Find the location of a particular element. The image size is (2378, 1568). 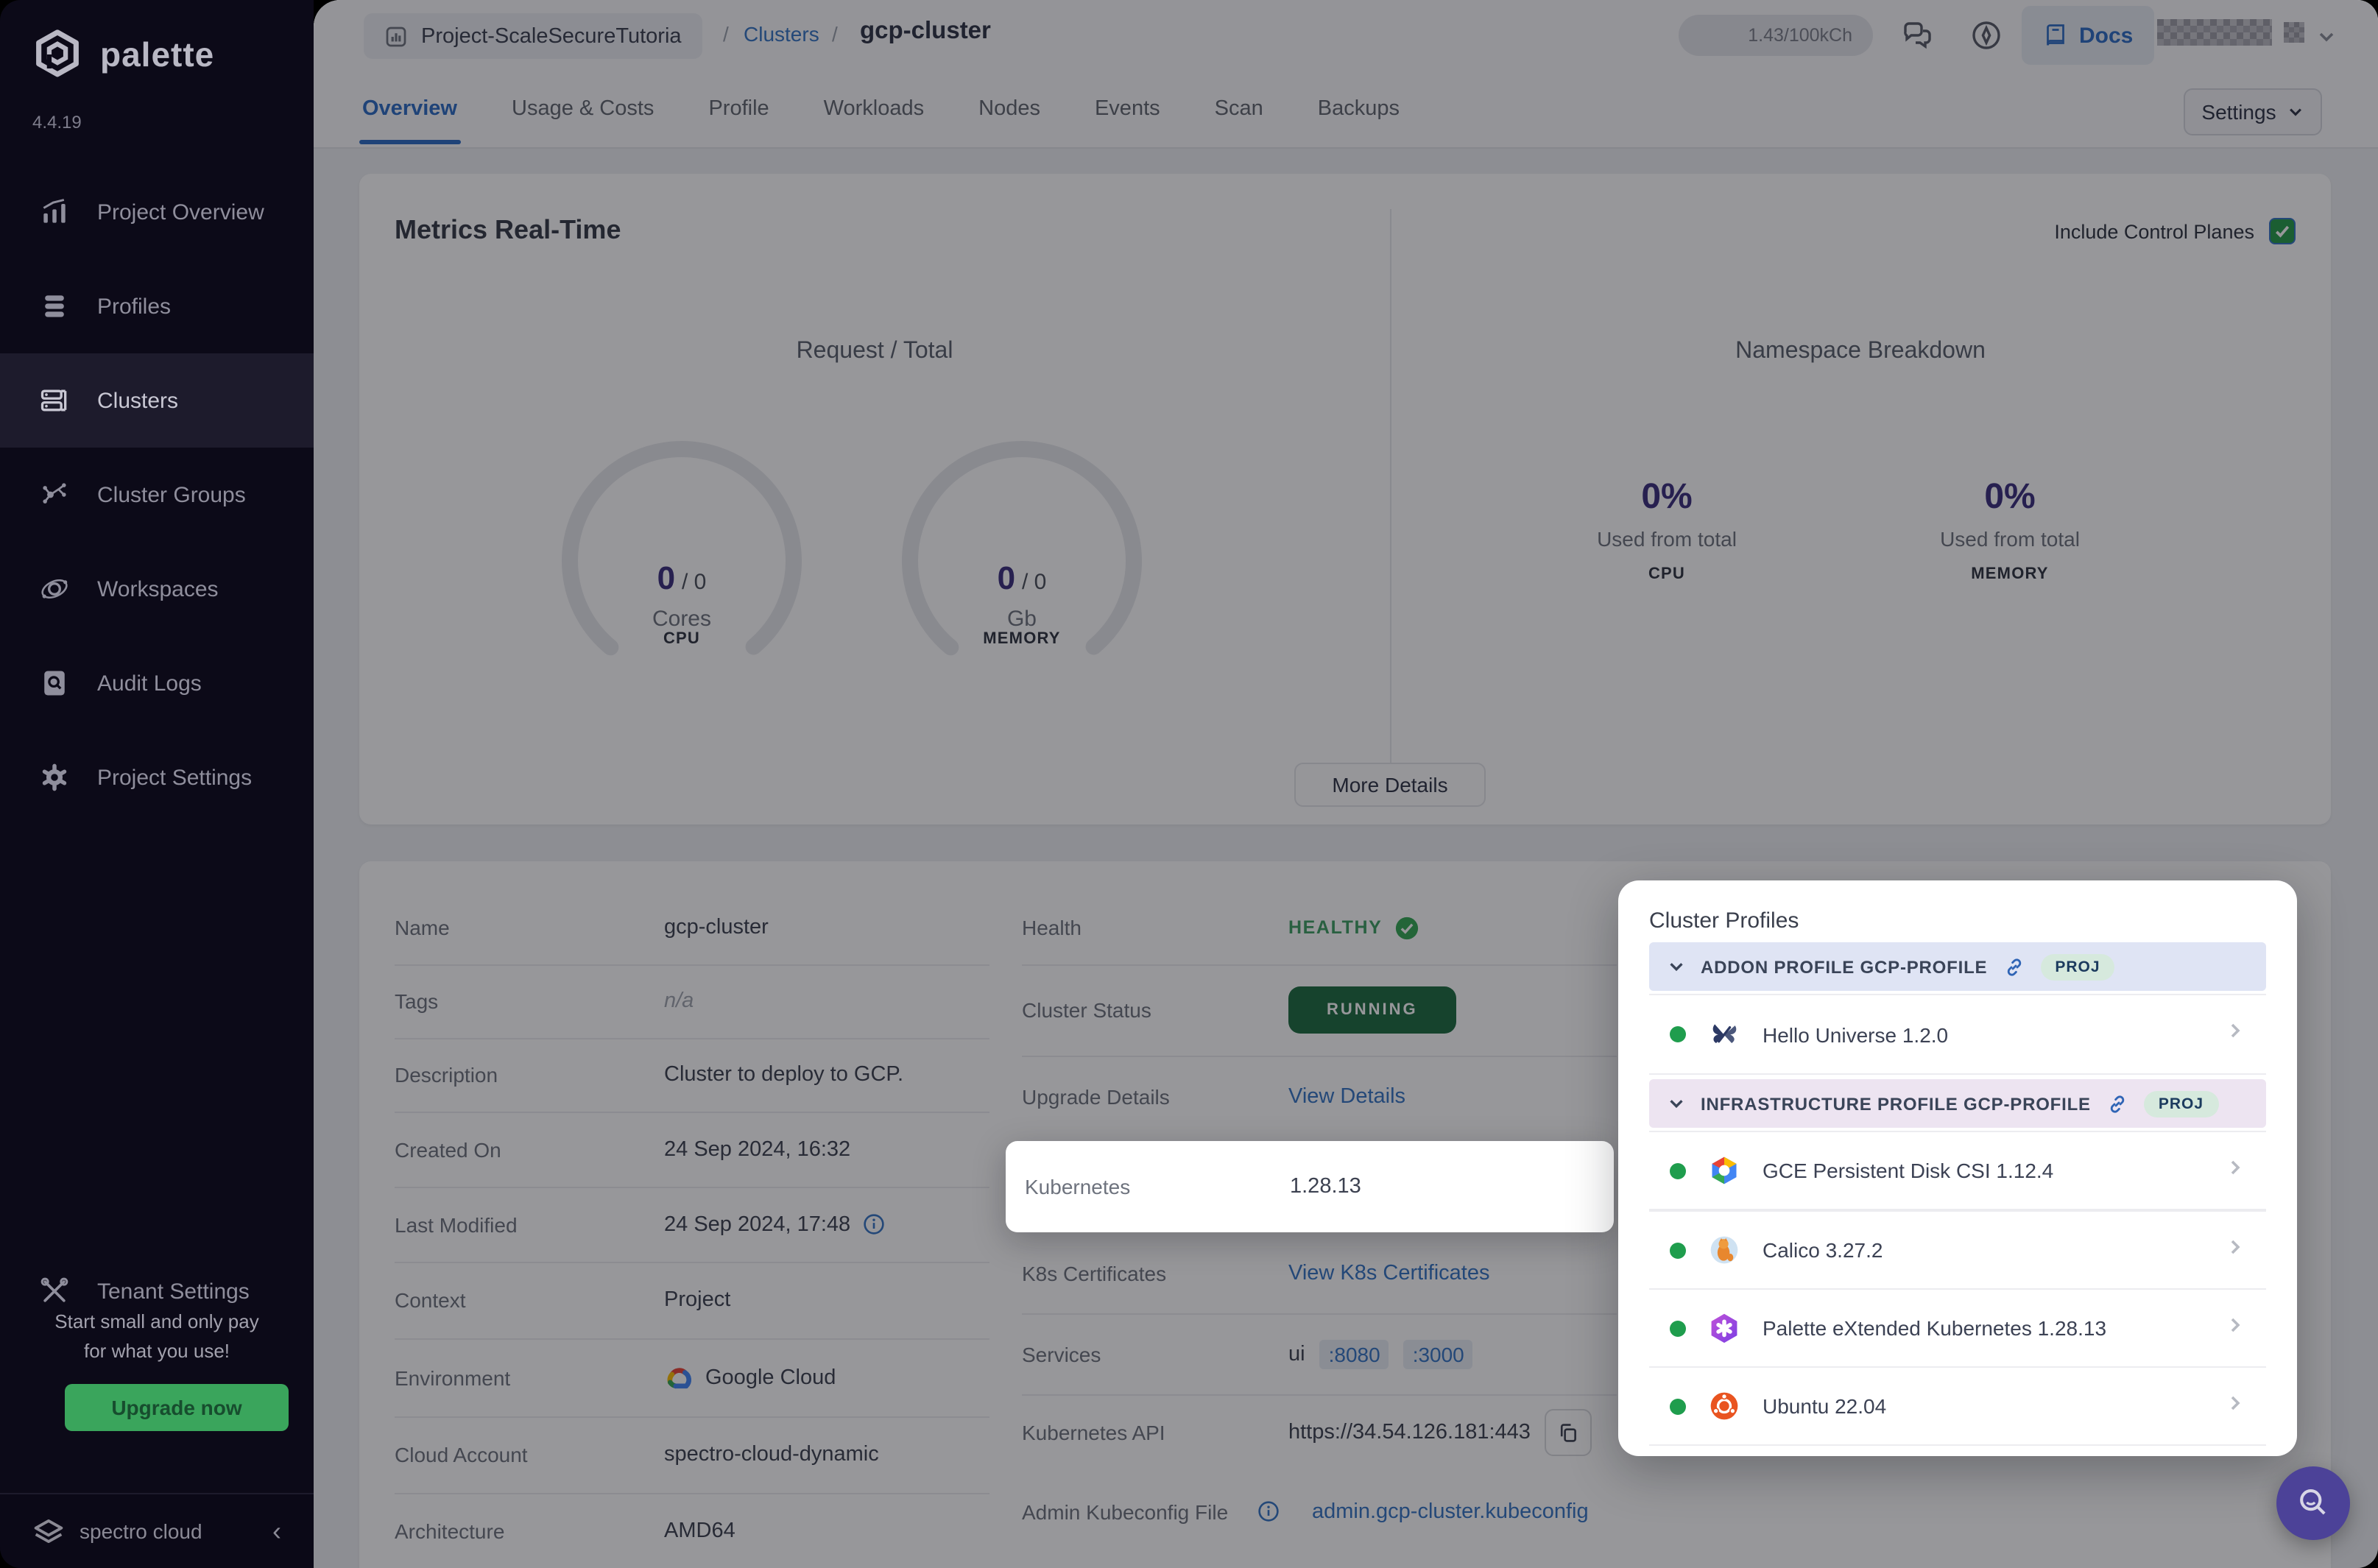

addon-profile-section-header: ADDON PROFILE GCP-PROFILE PROJ is located at coordinates (1957, 967).